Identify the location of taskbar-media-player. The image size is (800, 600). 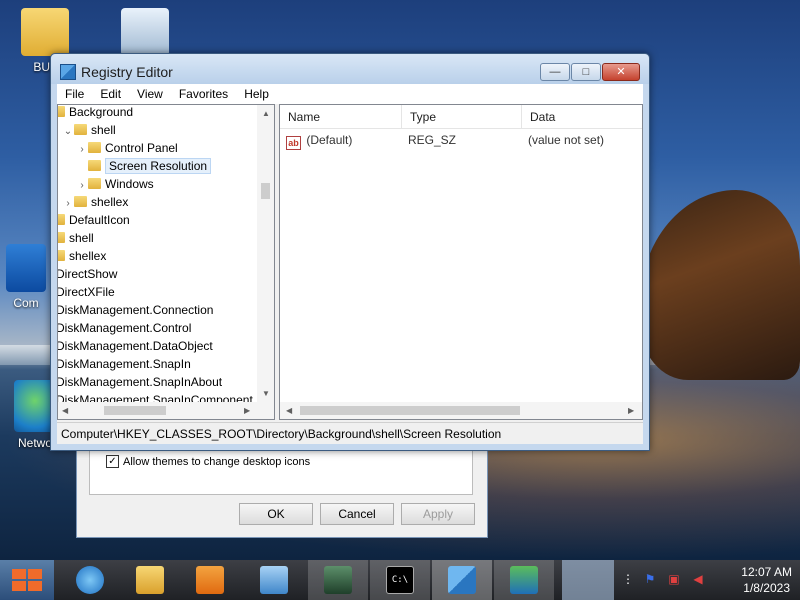
(210, 580).